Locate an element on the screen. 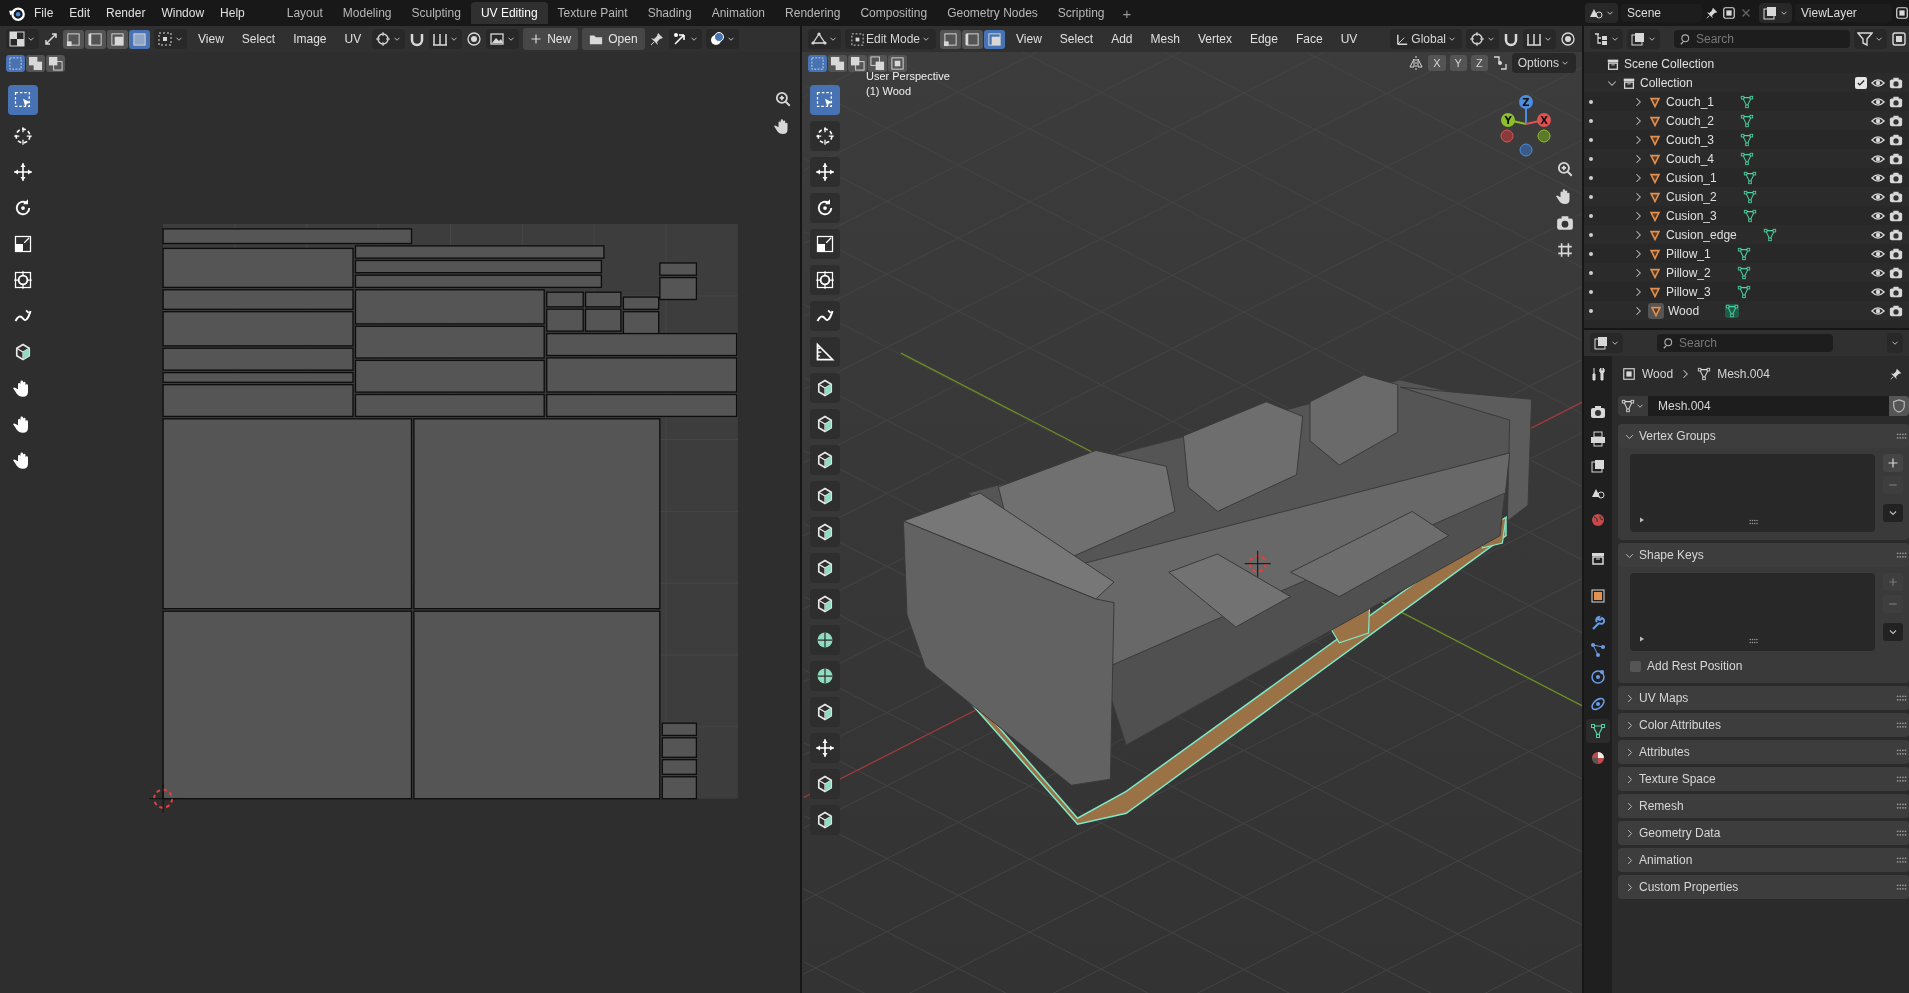 The height and width of the screenshot is (993, 1909). workspace-tab: Shading is located at coordinates (669, 13).